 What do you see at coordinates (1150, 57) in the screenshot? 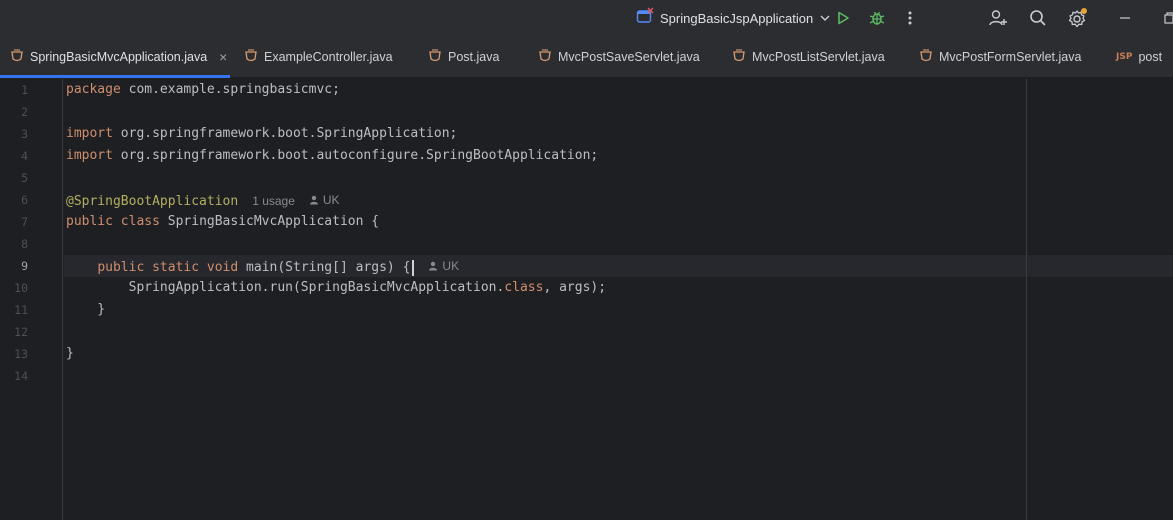
I see `tab-label: post` at bounding box center [1150, 57].